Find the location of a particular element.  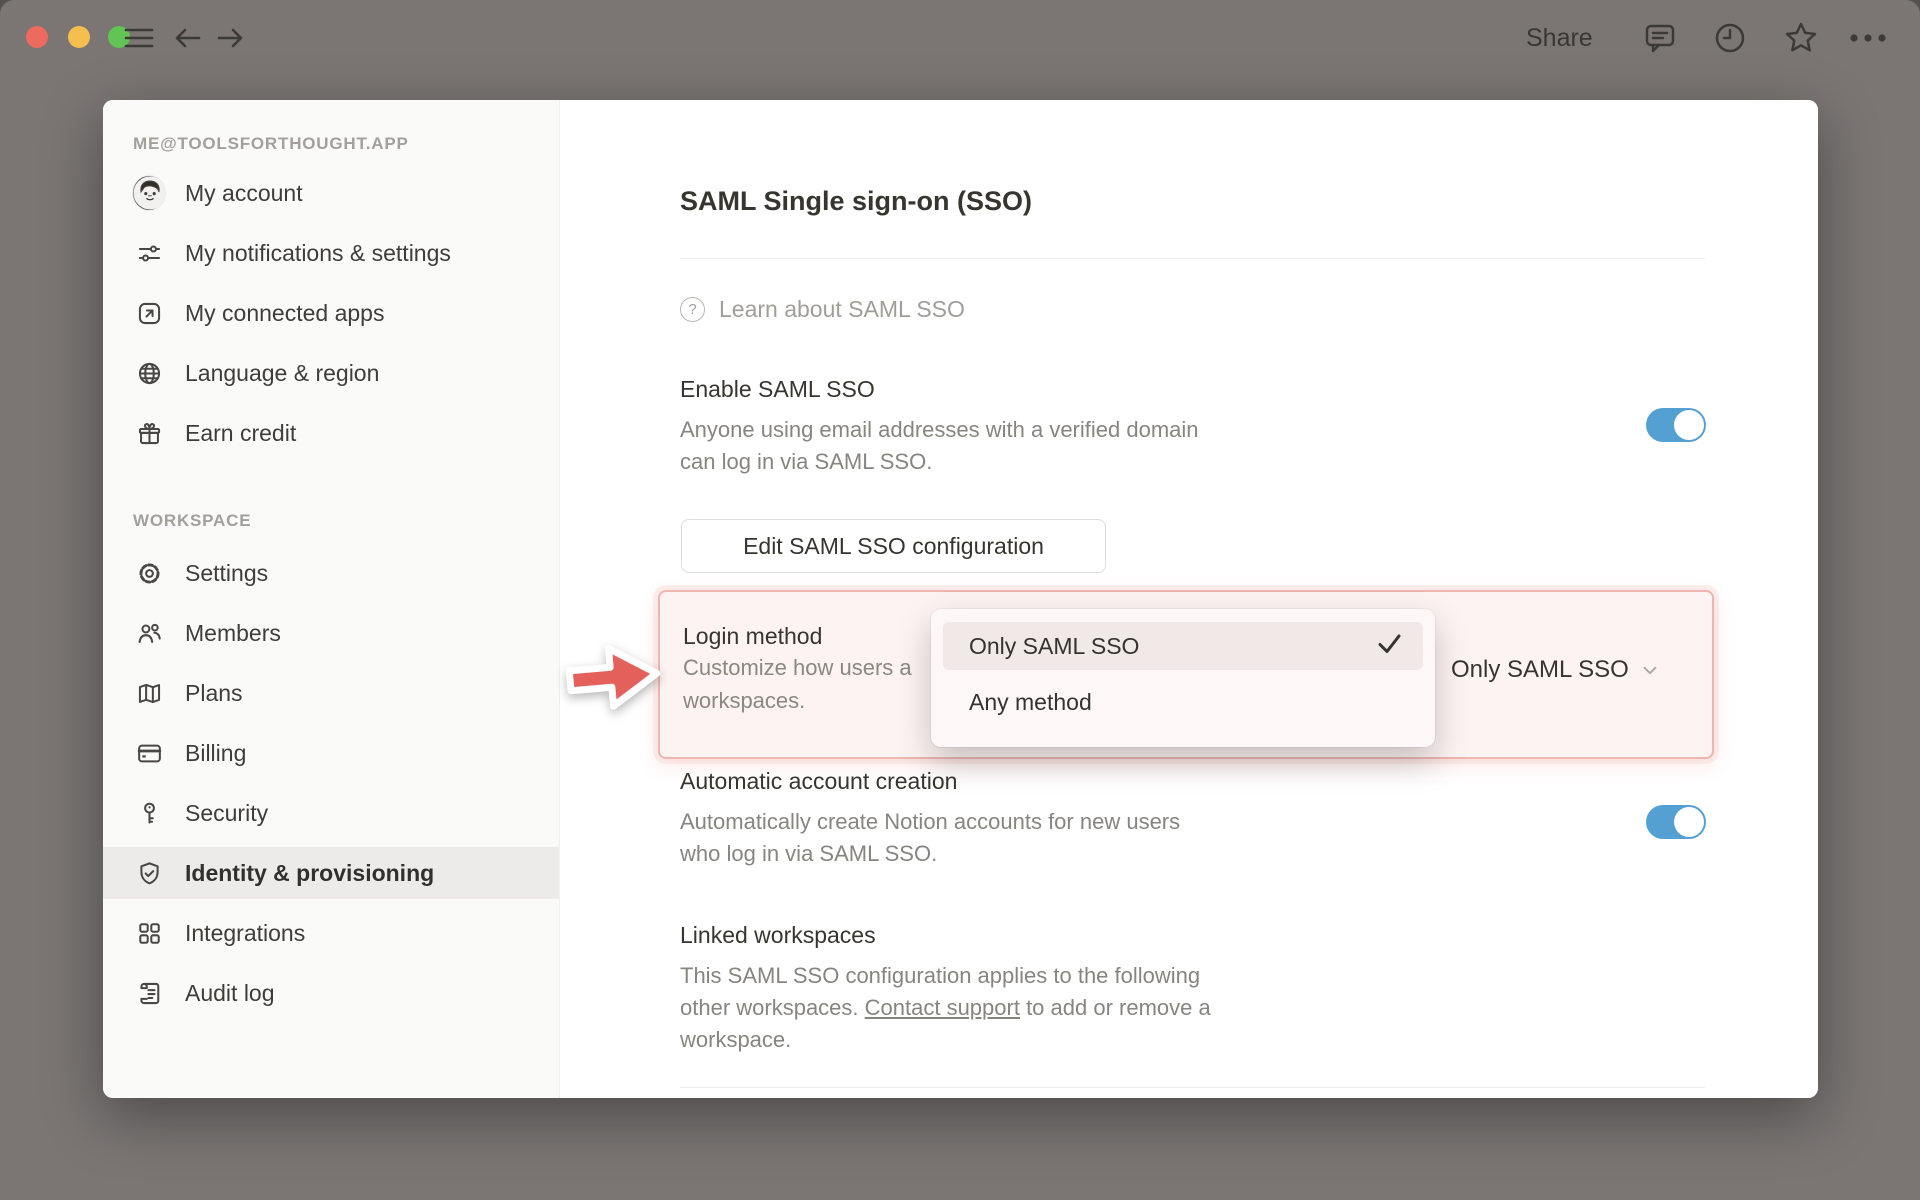

sidebar-item-plans: Plans is located at coordinates (331, 693).